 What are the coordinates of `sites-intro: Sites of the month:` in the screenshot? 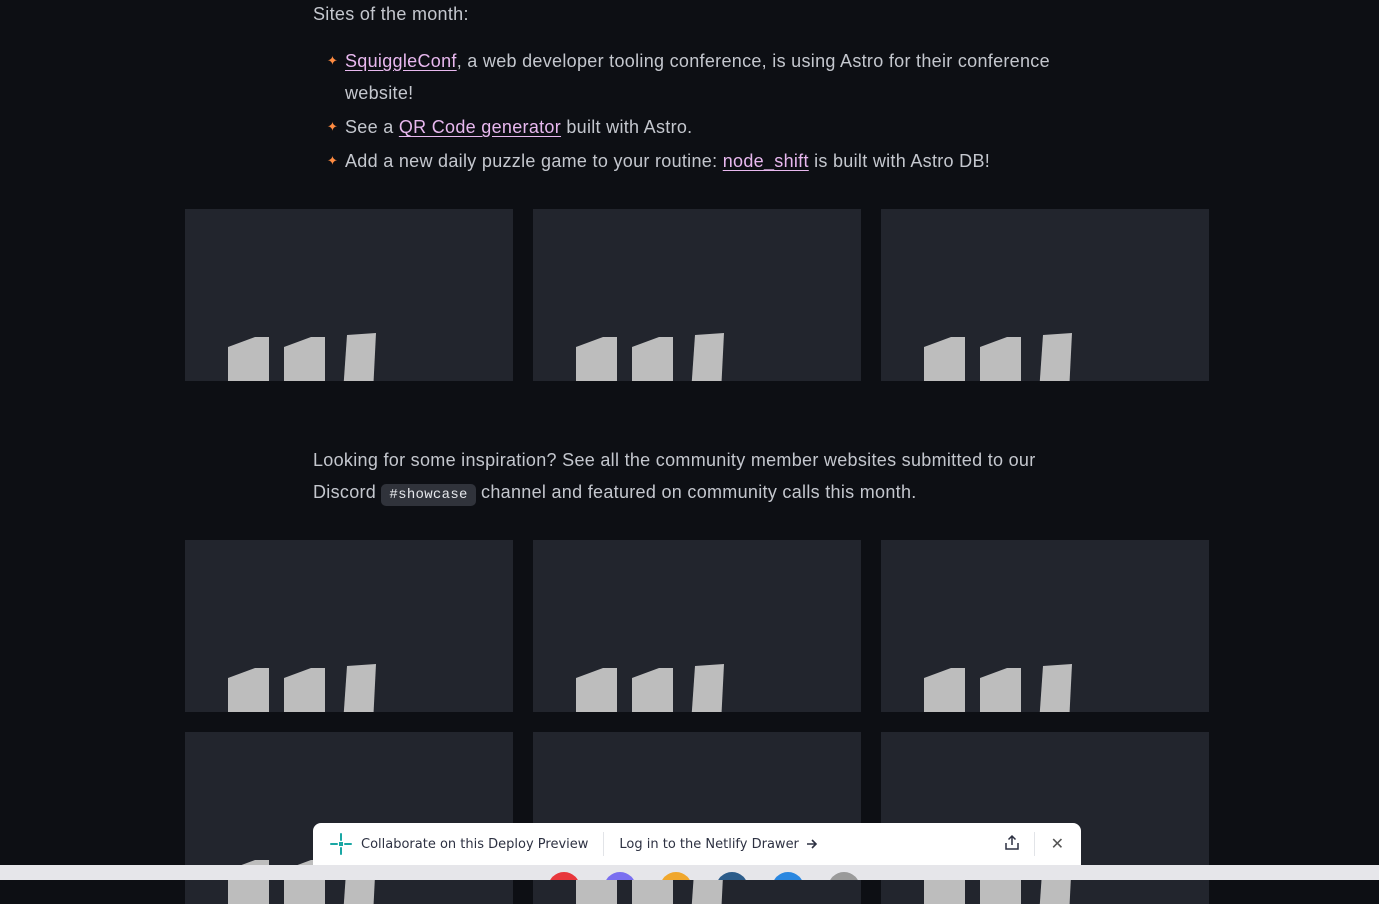 It's located at (391, 14).